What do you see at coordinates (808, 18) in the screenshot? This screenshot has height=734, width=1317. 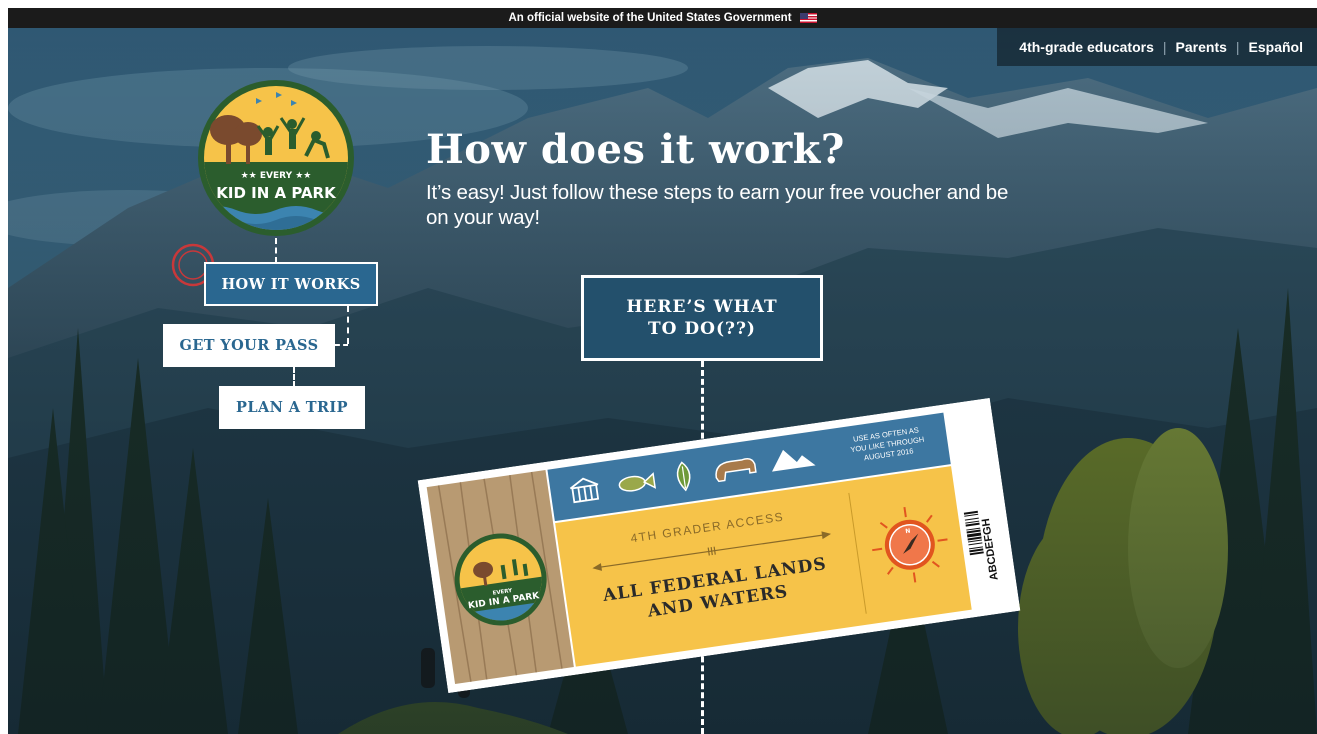 I see `us-flag-icon` at bounding box center [808, 18].